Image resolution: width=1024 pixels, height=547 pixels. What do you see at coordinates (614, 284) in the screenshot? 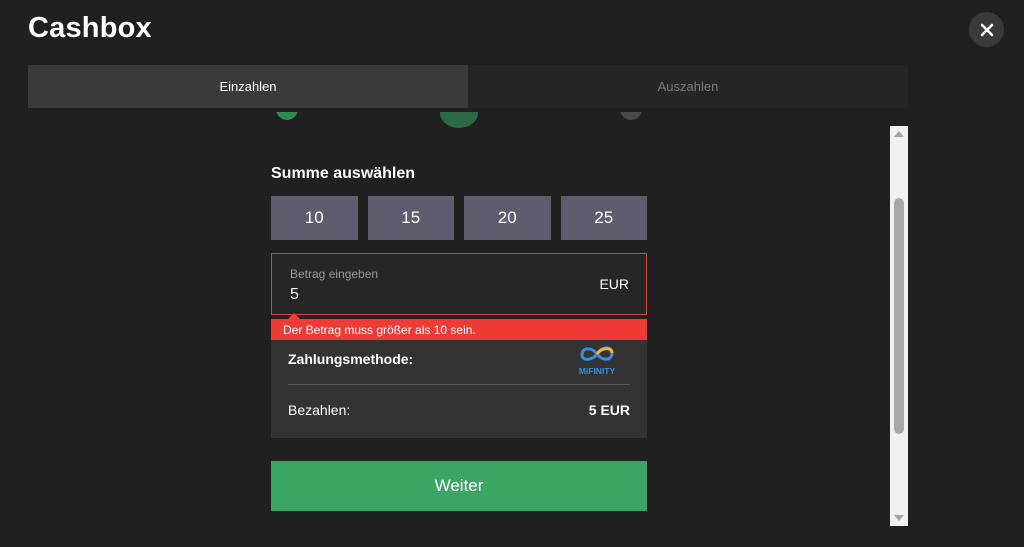
I see `currency-label: EUR` at bounding box center [614, 284].